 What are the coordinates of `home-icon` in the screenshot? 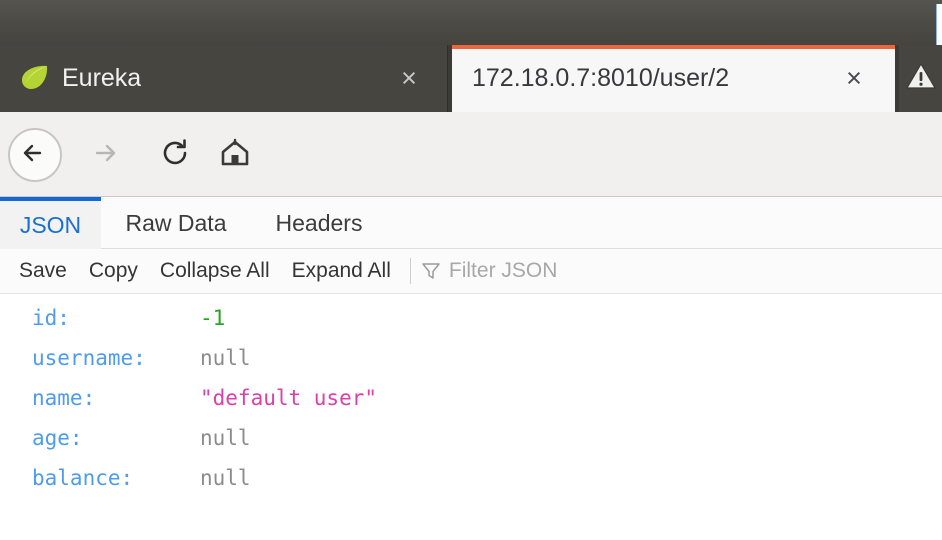 It's located at (235, 155).